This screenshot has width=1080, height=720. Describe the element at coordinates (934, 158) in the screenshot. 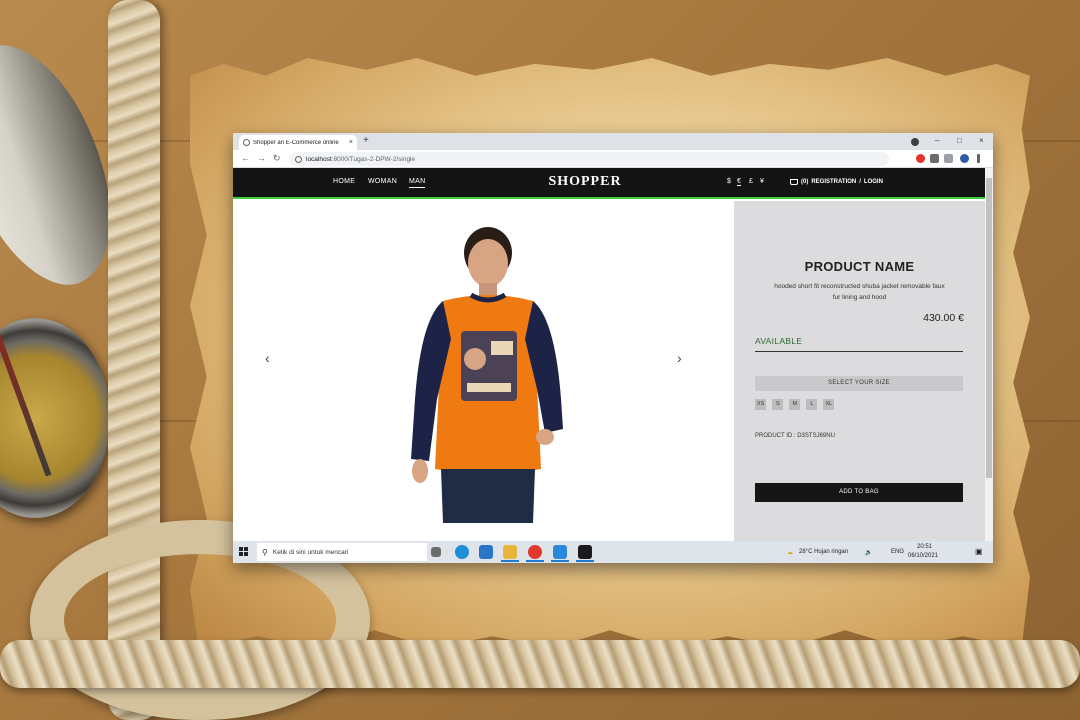

I see `puzzle-icon` at that location.